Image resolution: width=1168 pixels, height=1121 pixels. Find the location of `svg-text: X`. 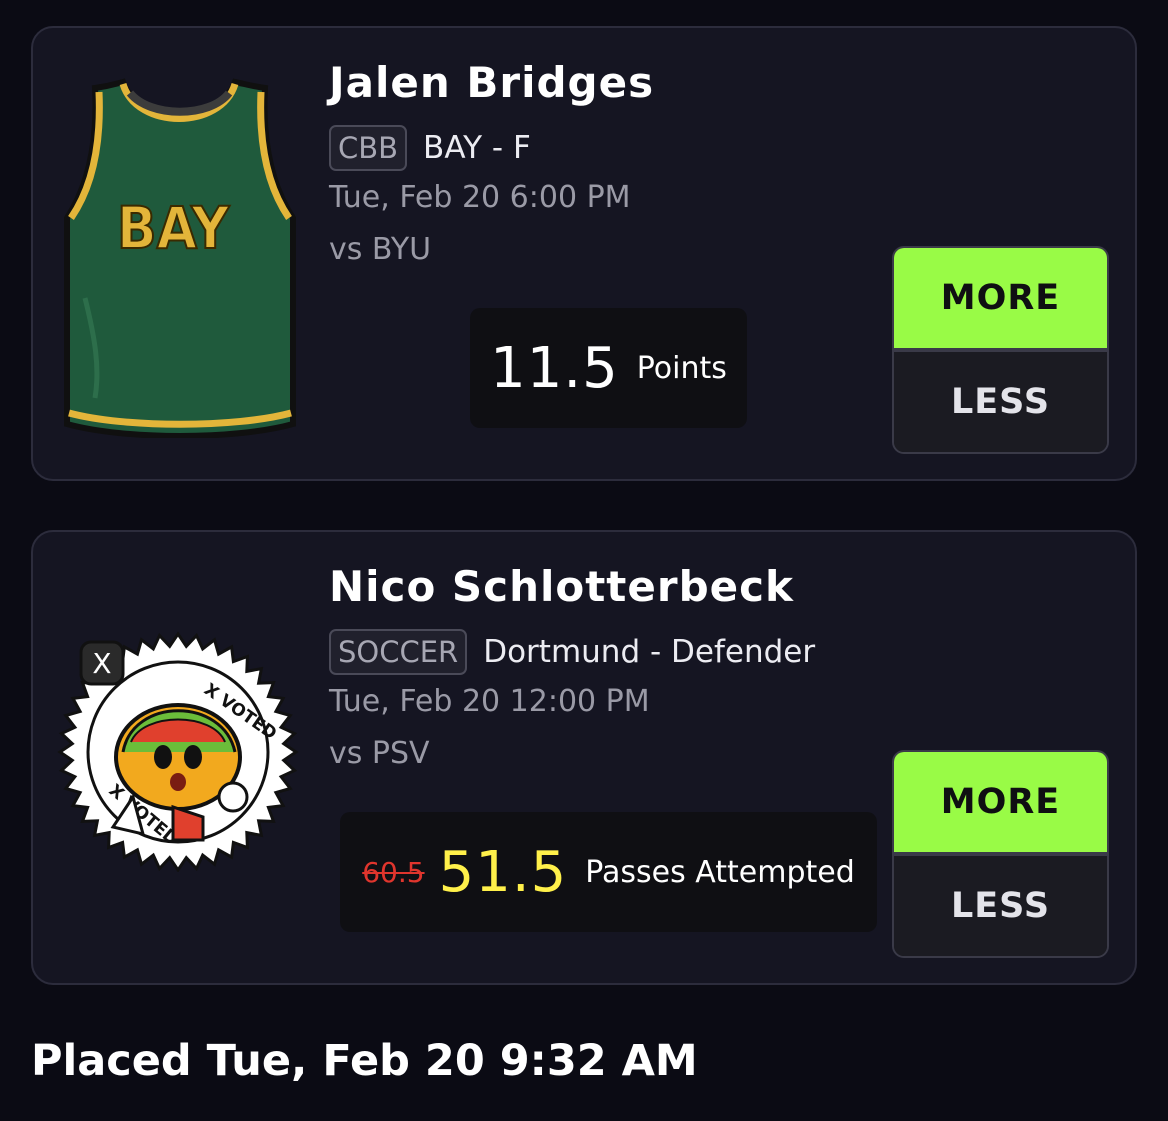

svg-text: X is located at coordinates (101, 663).